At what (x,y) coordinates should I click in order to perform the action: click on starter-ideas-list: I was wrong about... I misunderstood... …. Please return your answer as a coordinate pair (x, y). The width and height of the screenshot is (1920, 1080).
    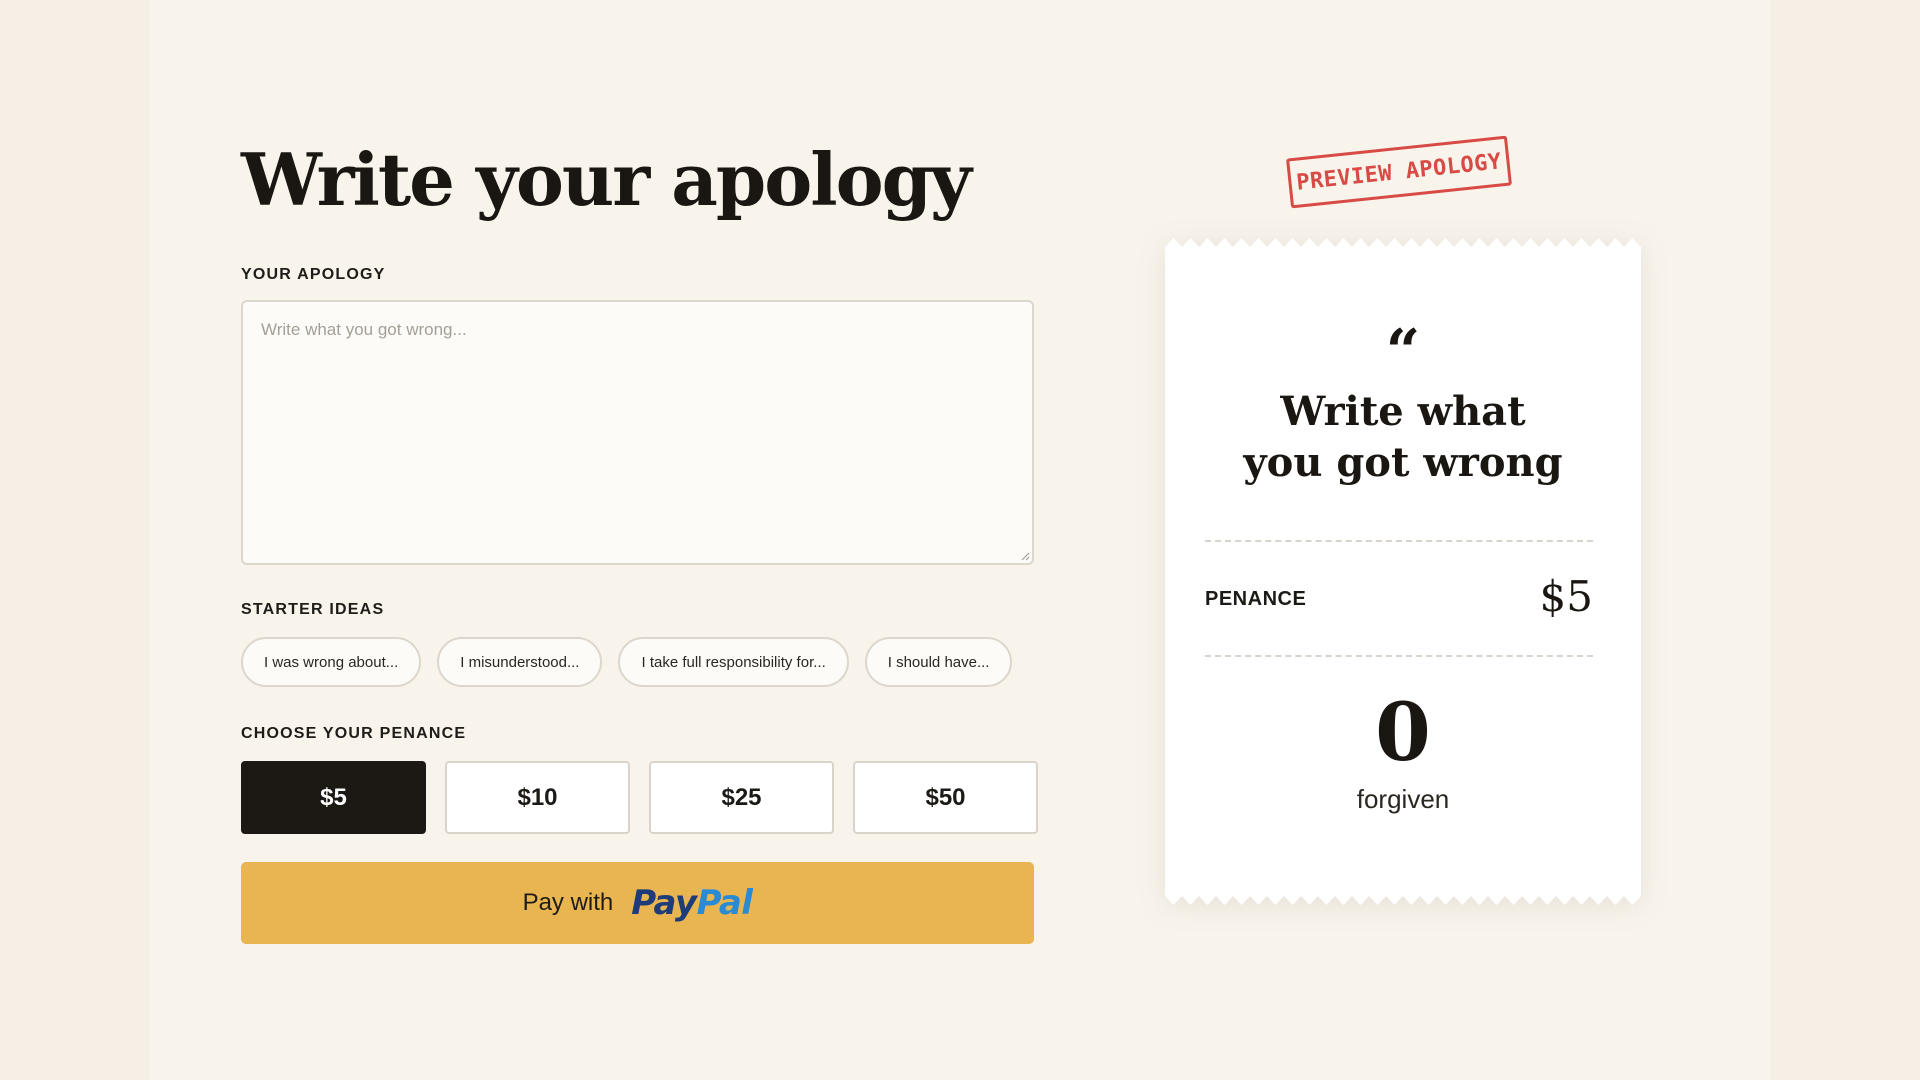
    Looking at the image, I should click on (627, 662).